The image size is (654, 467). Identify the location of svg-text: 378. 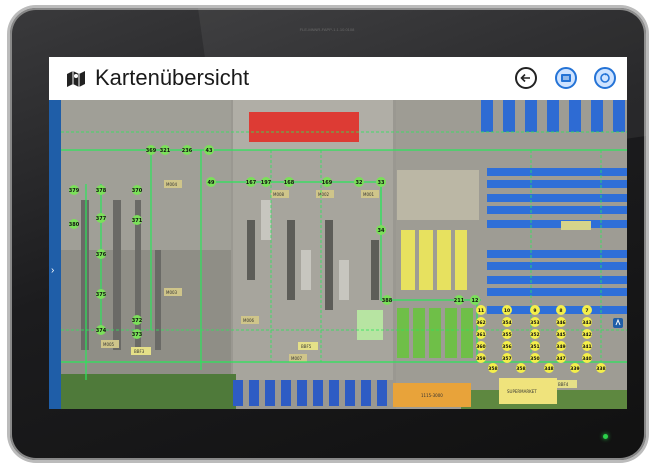
(101, 191).